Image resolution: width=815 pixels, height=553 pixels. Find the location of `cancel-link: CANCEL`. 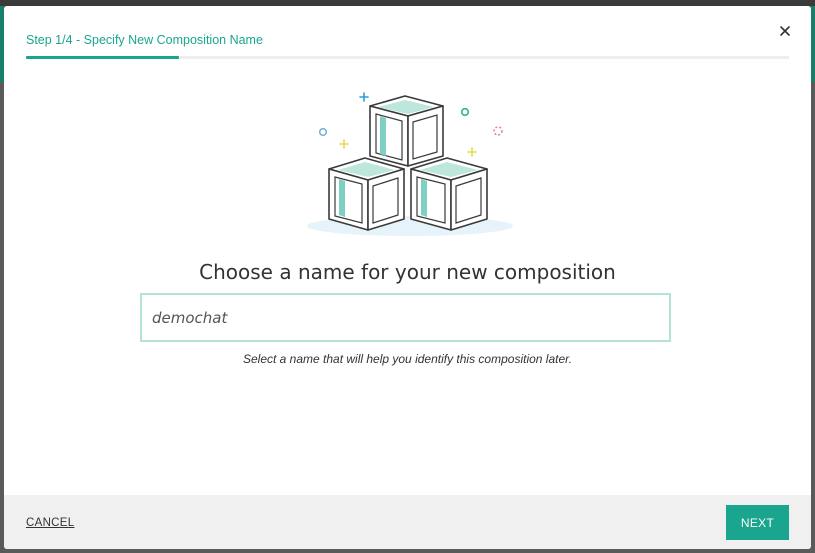

cancel-link: CANCEL is located at coordinates (50, 523).